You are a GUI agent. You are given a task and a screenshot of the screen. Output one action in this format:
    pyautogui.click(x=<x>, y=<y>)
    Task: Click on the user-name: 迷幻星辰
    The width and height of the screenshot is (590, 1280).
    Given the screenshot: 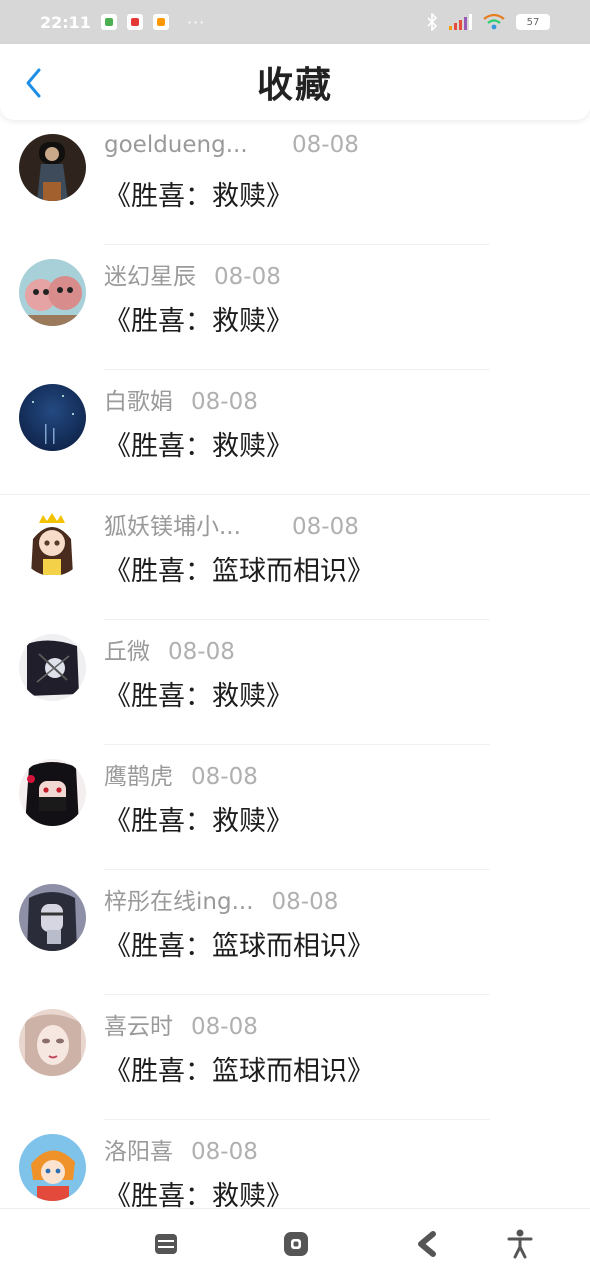 What is the action you would take?
    pyautogui.click(x=150, y=277)
    